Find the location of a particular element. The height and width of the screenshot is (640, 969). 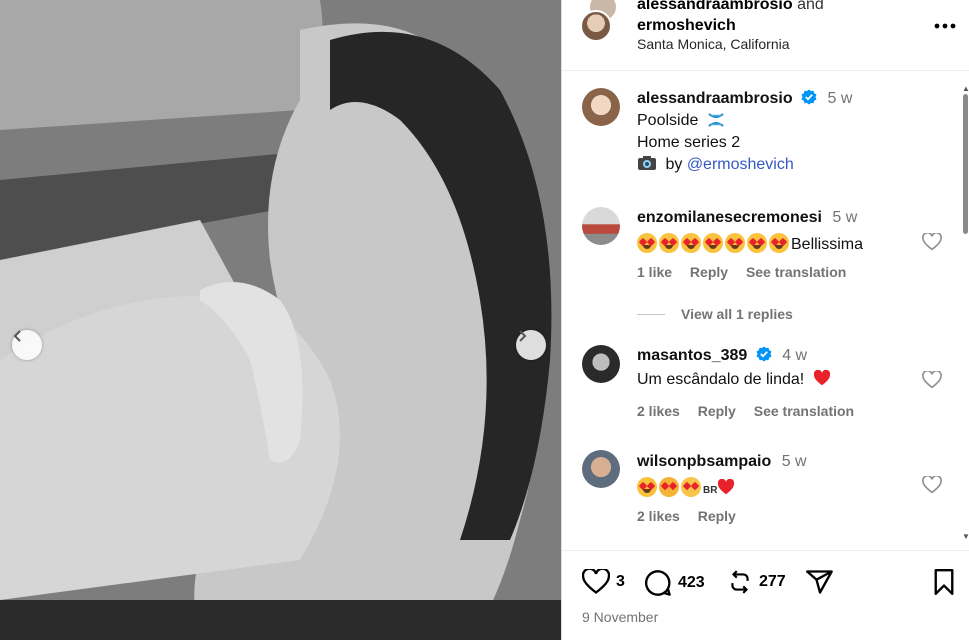

like-count: 3 is located at coordinates (620, 581).